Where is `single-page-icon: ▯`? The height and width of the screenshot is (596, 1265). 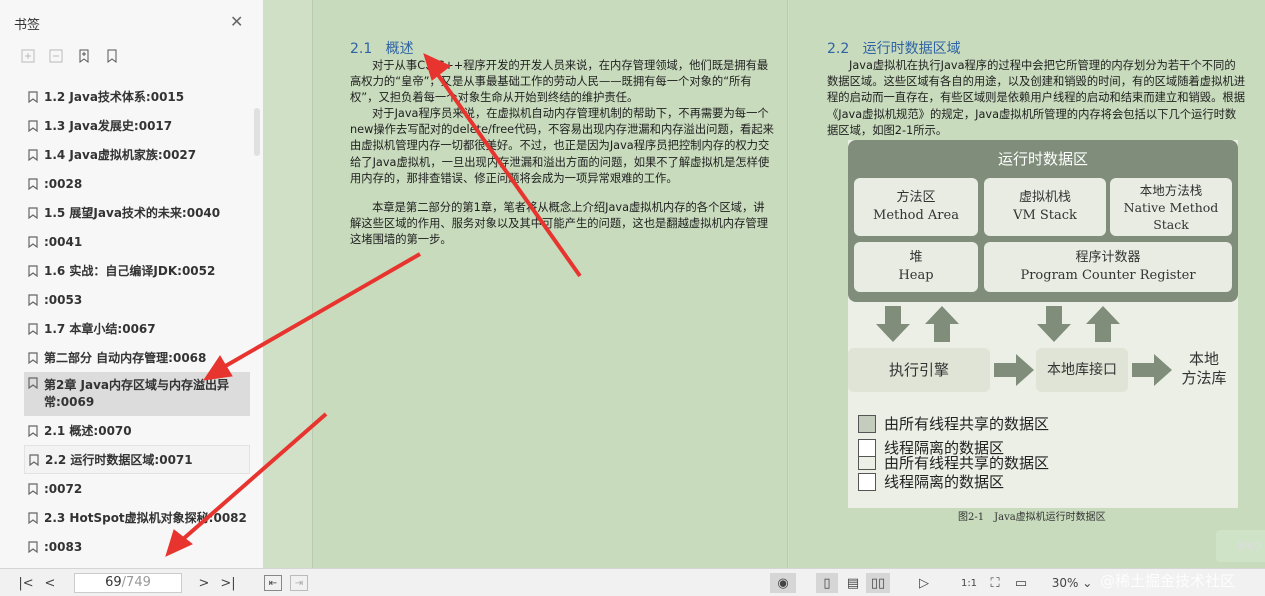 single-page-icon: ▯ is located at coordinates (827, 583).